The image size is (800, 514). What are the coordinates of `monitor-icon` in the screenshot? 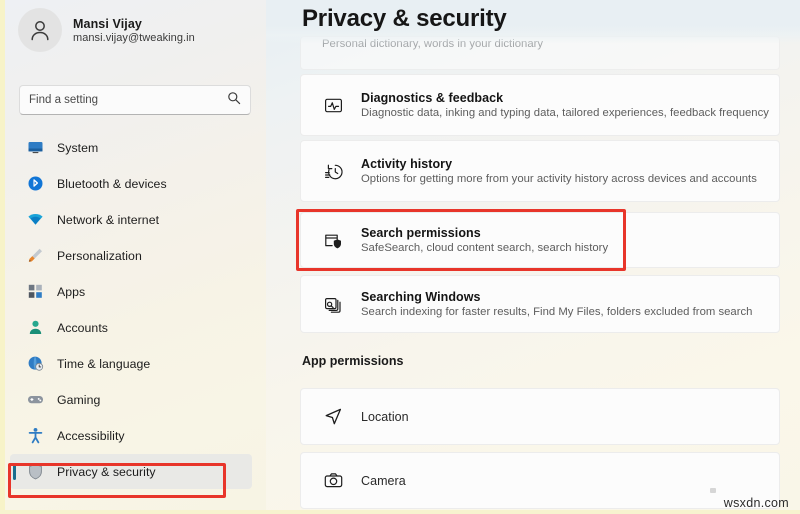 It's located at (35, 147).